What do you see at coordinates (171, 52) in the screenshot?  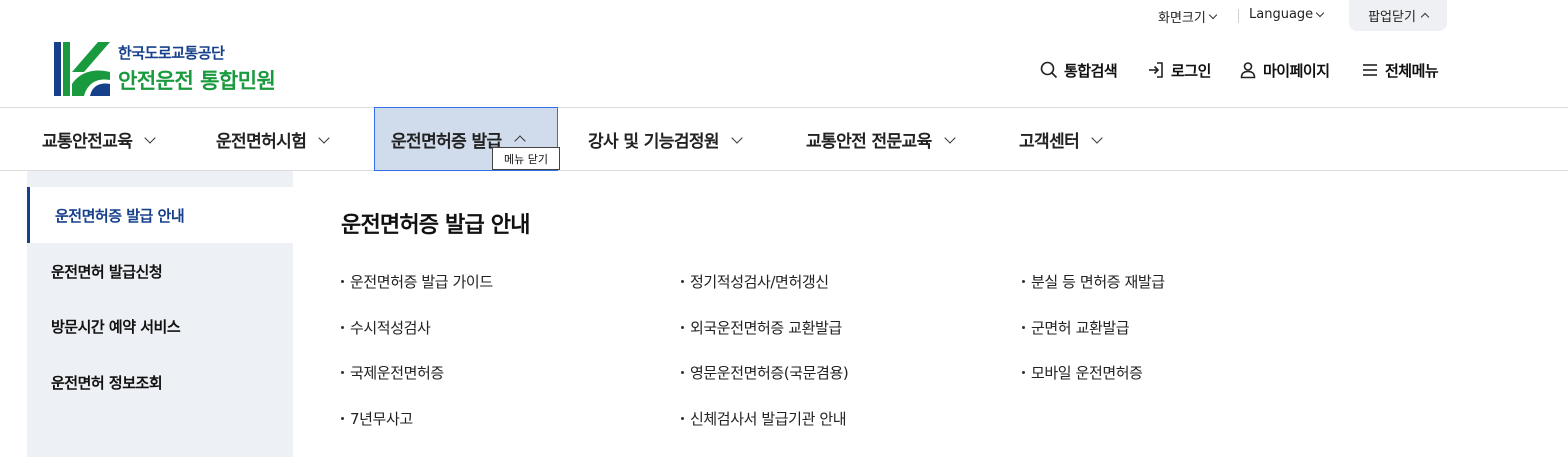 I see `logo-org-name: 한국도로교통공단` at bounding box center [171, 52].